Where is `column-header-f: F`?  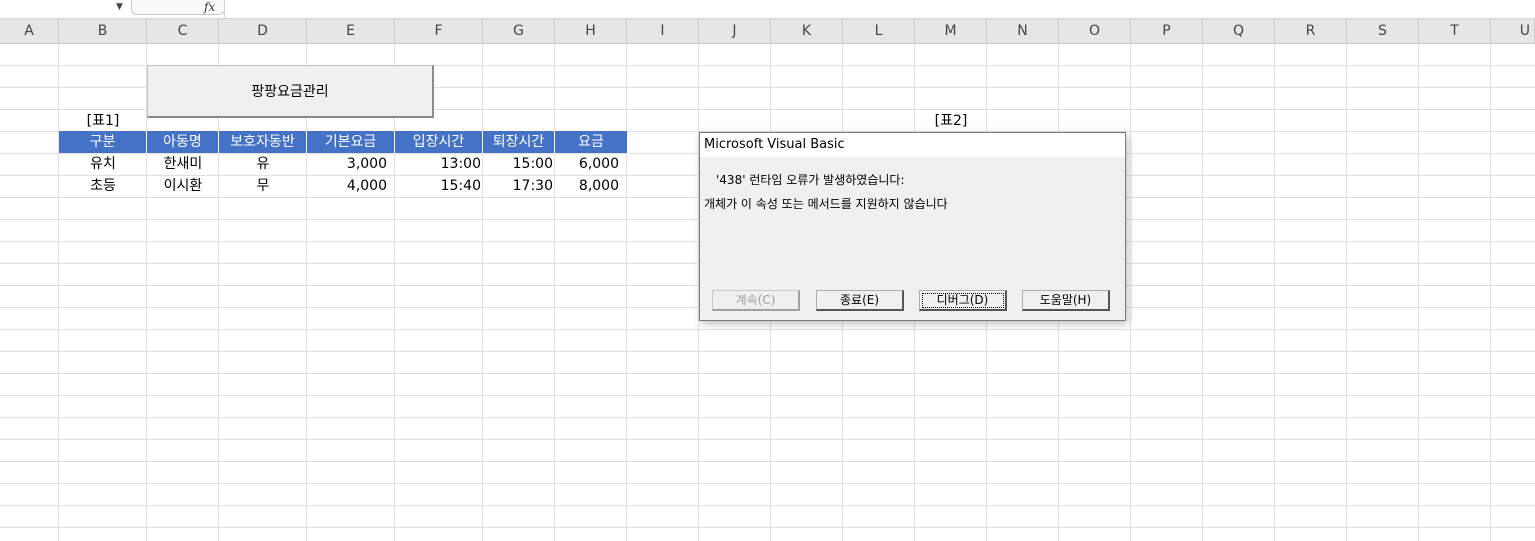
column-header-f: F is located at coordinates (439, 31).